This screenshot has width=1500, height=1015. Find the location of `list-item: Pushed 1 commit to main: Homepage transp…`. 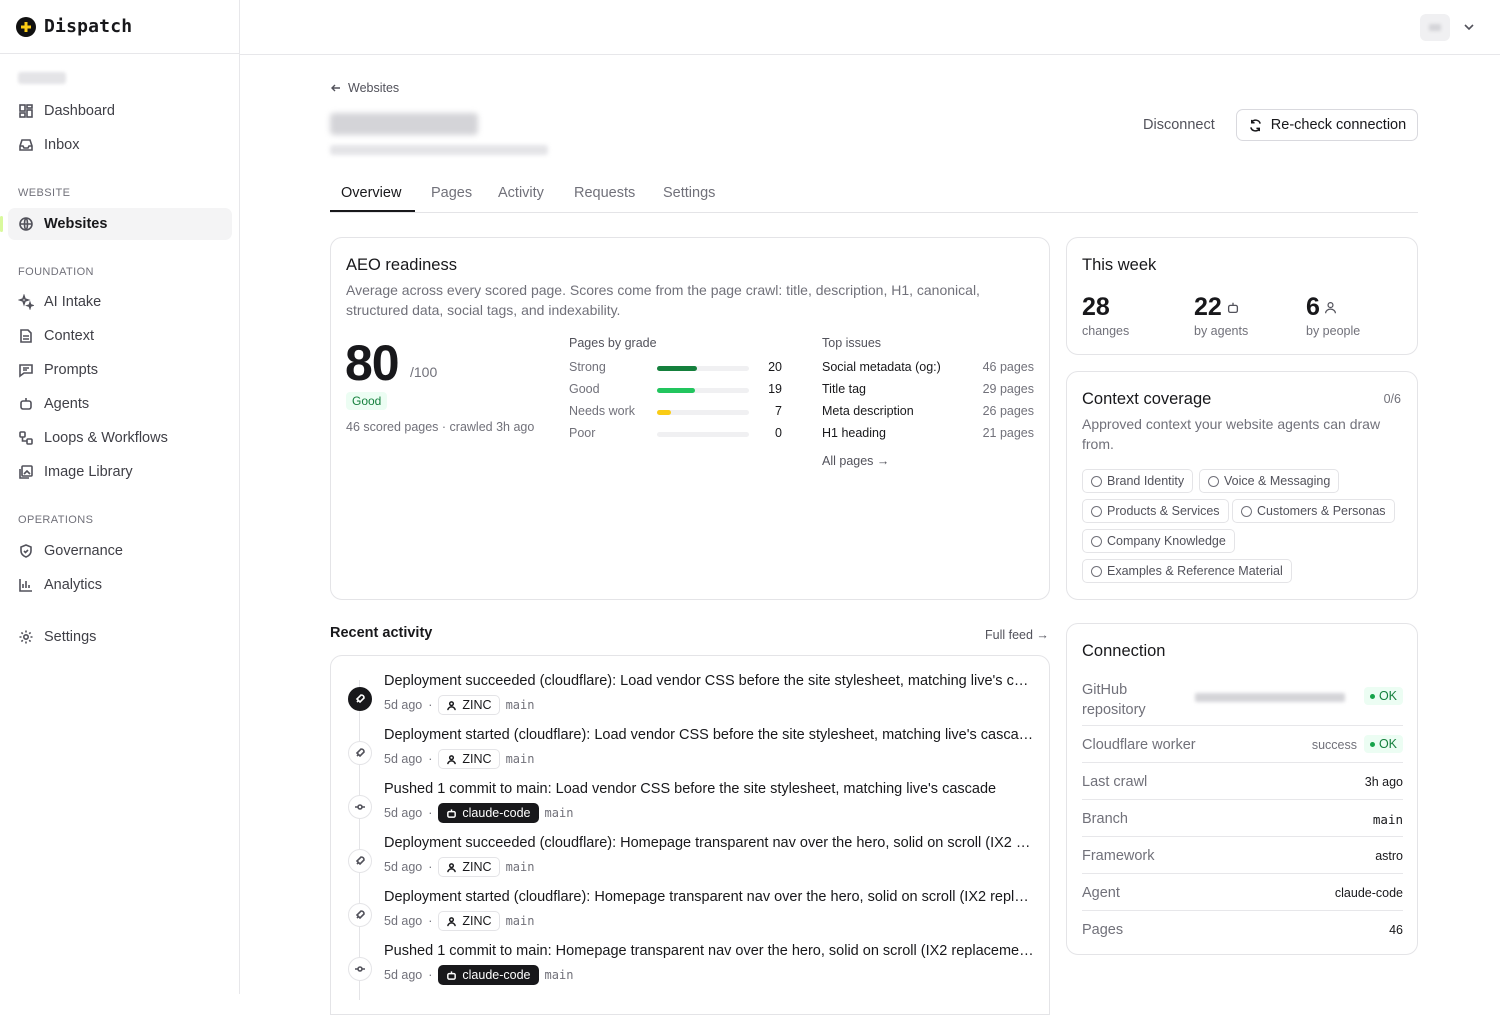

list-item: Pushed 1 commit to main: Homepage transp… is located at coordinates (690, 968).